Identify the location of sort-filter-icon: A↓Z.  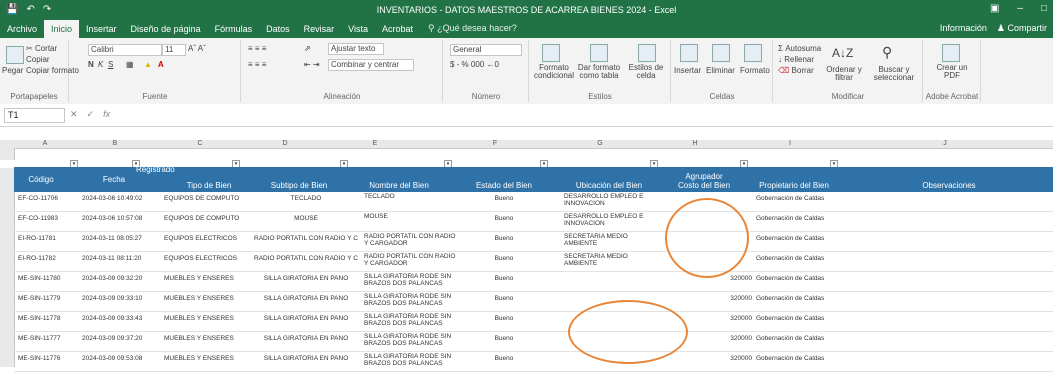
(842, 53).